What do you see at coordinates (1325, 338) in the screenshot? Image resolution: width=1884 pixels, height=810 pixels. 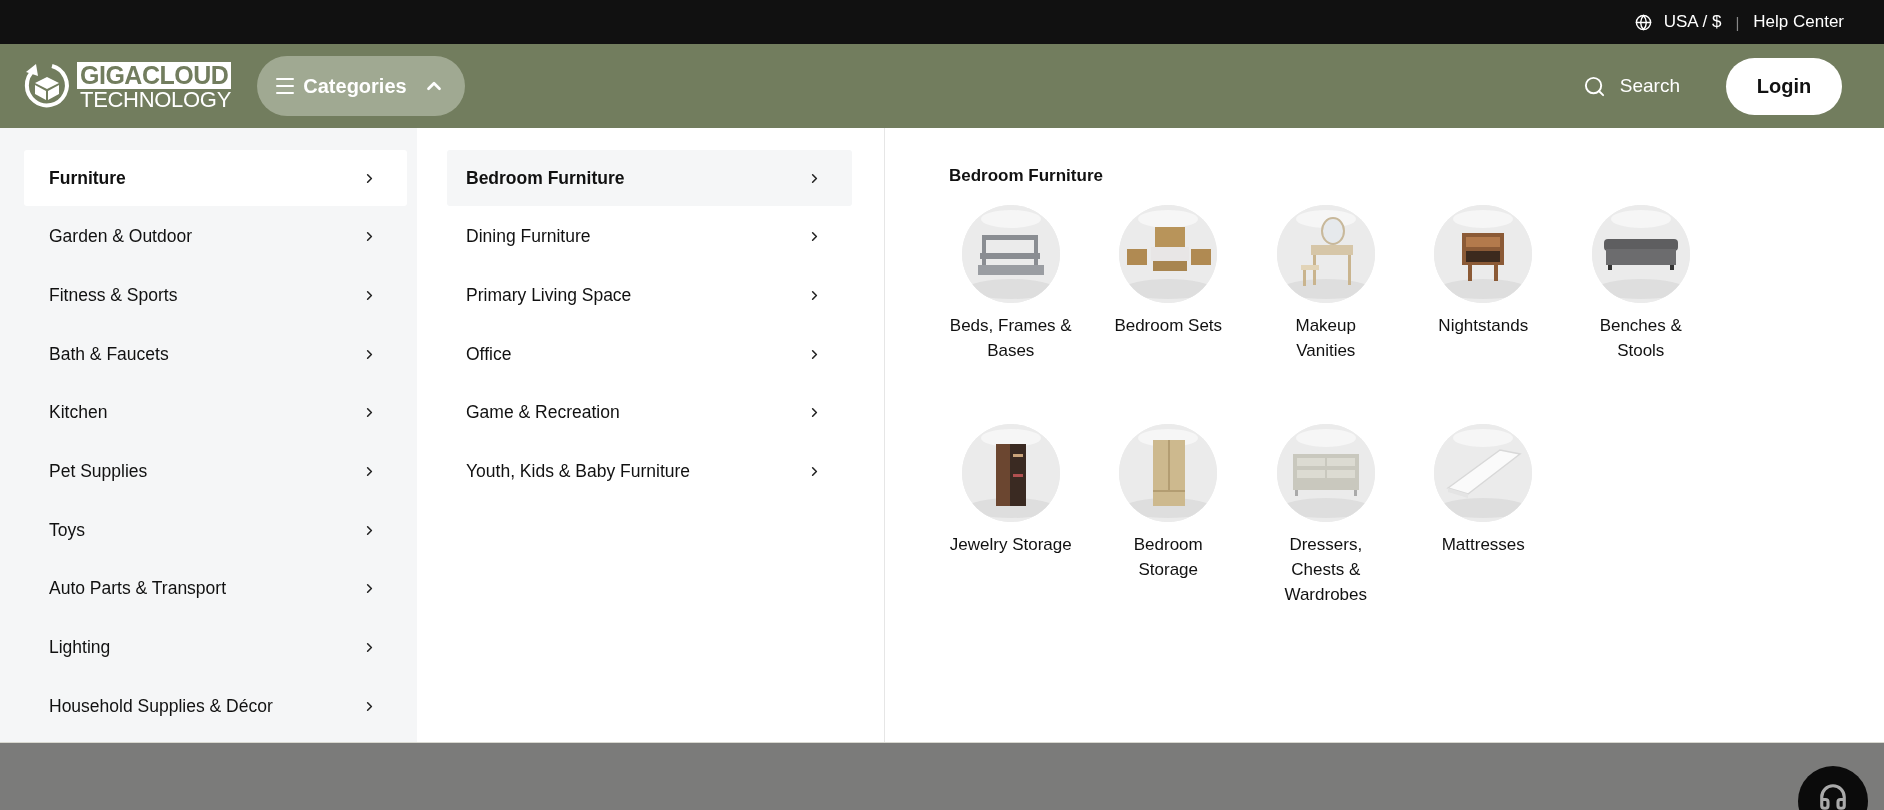 I see `subcategory-link: Makeup Vanities` at bounding box center [1325, 338].